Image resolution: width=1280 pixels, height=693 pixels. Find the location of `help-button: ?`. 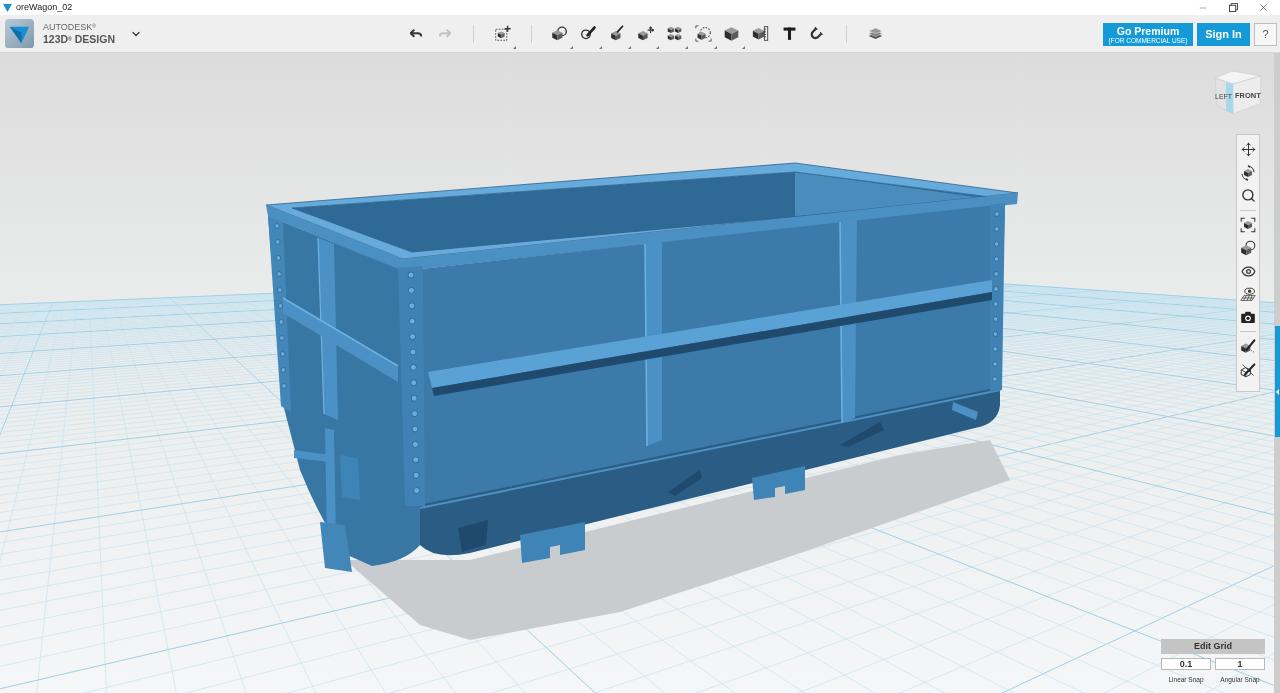

help-button: ? is located at coordinates (1265, 34).